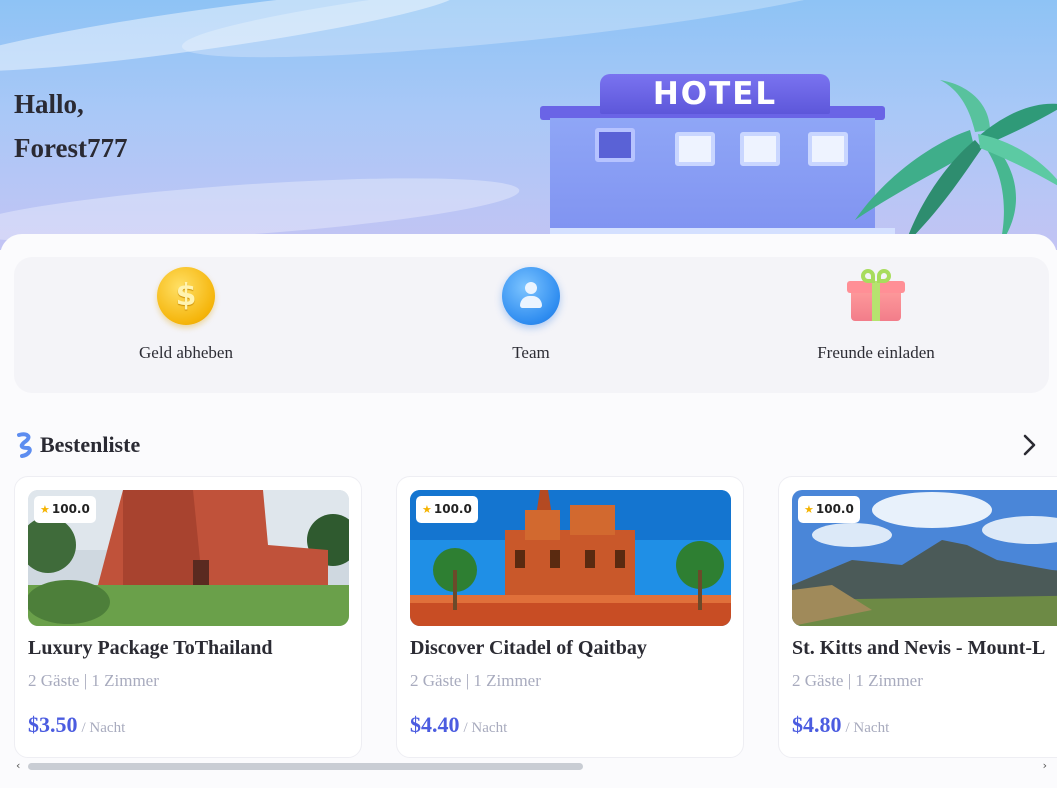  I want to click on horizontal-scrollbar: ‹ ›, so click(531, 765).